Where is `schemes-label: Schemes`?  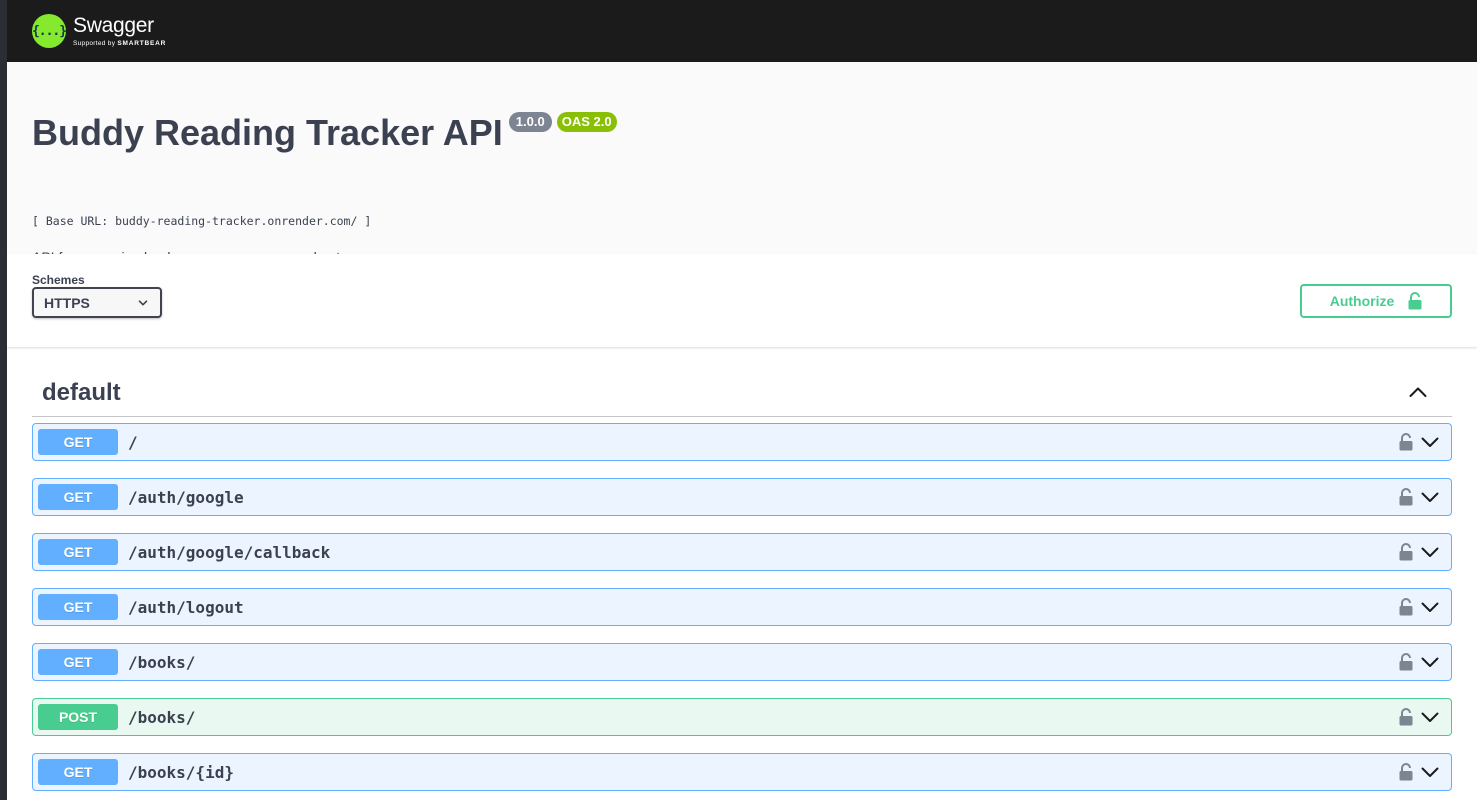 schemes-label: Schemes is located at coordinates (58, 280).